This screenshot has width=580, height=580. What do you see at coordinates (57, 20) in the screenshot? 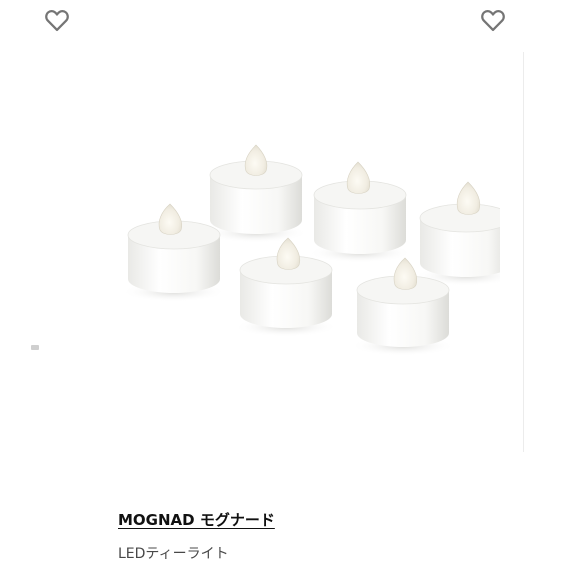
I see `favorite-heart-icon` at bounding box center [57, 20].